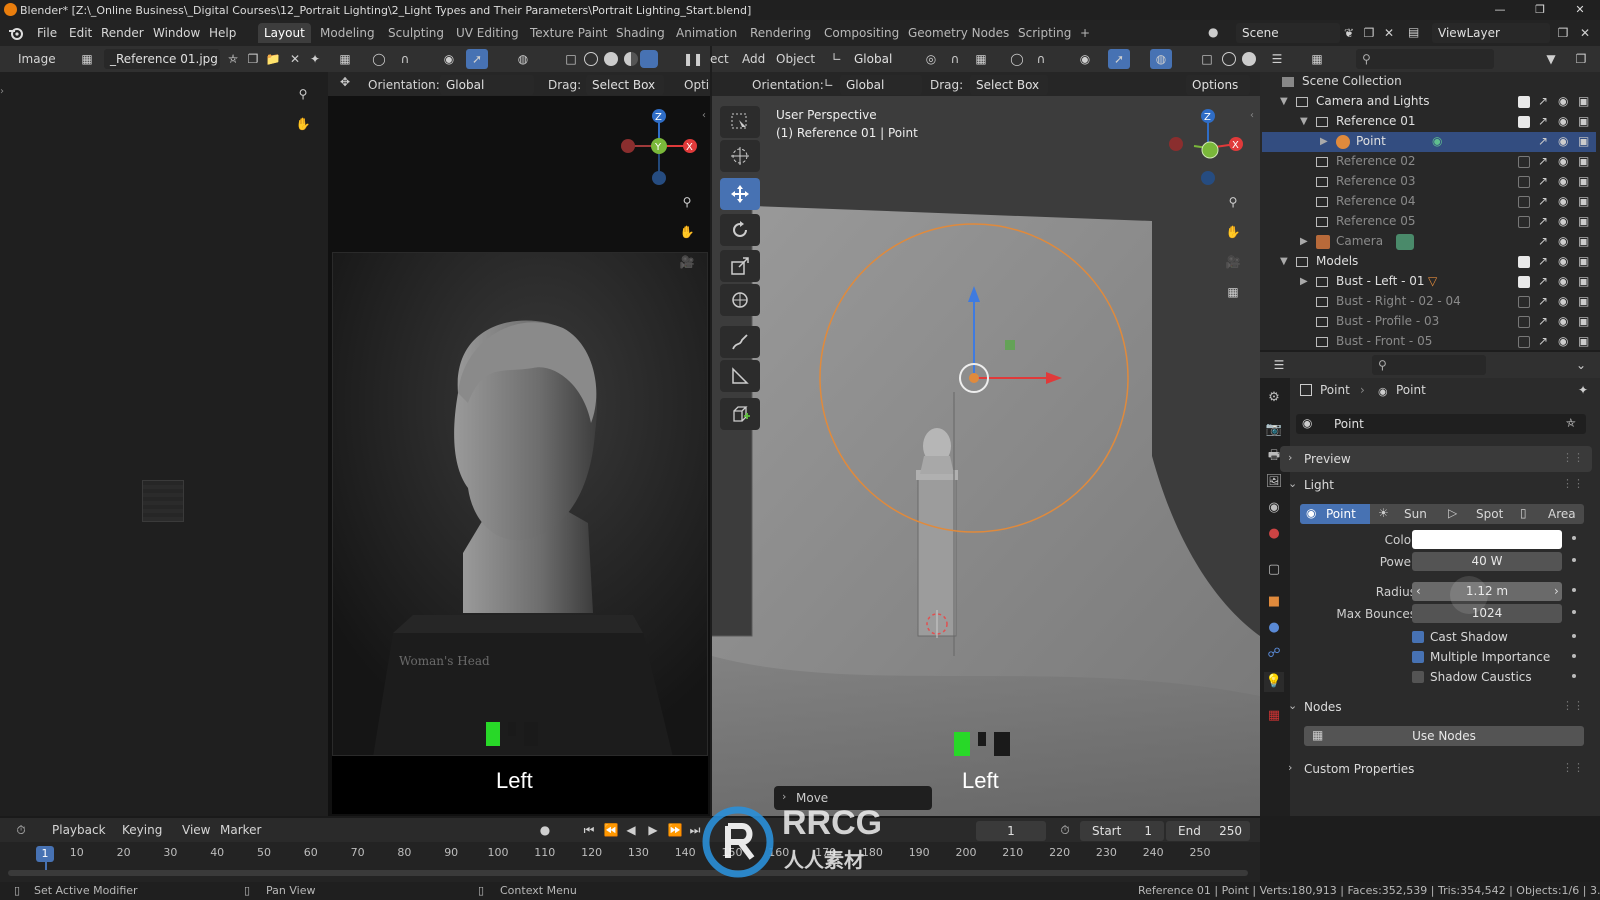  I want to click on main-options-dropdown: Options, so click(1218, 85).